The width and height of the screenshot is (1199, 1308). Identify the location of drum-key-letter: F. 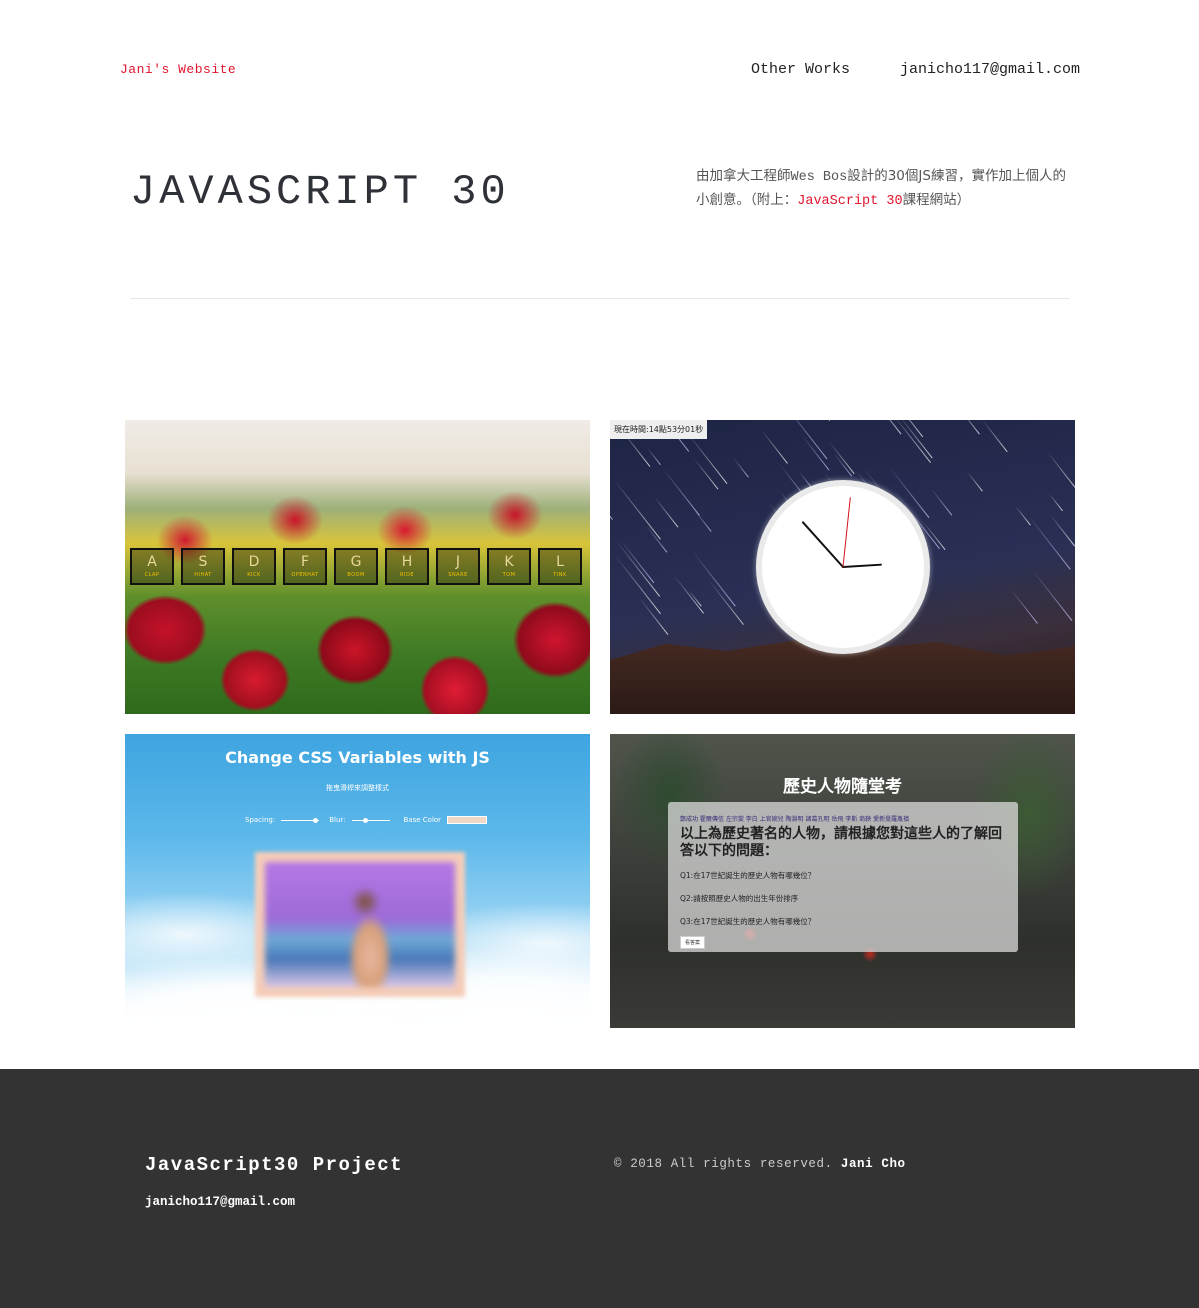
(305, 562).